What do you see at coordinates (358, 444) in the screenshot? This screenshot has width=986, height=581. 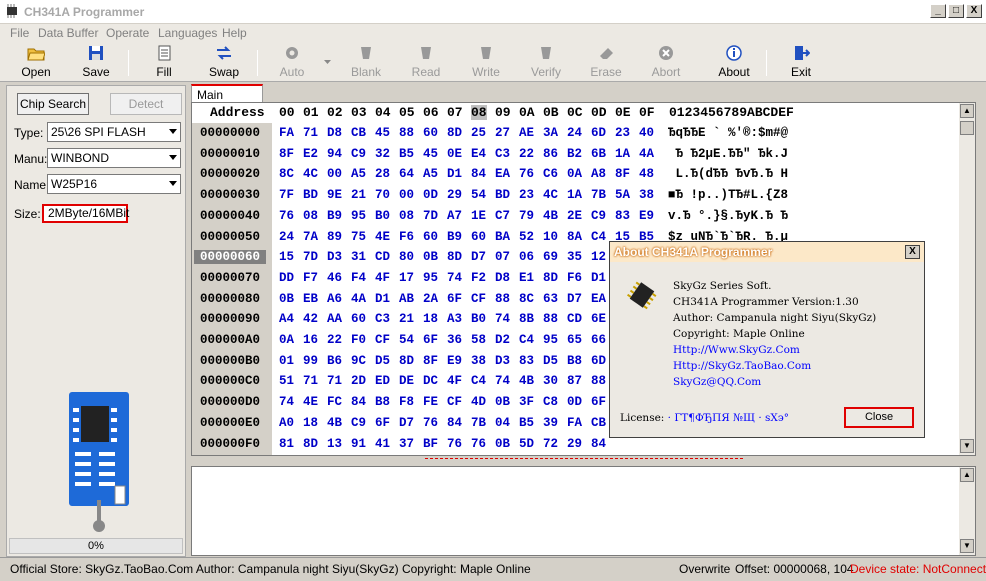 I see `hex-byte: 91` at bounding box center [358, 444].